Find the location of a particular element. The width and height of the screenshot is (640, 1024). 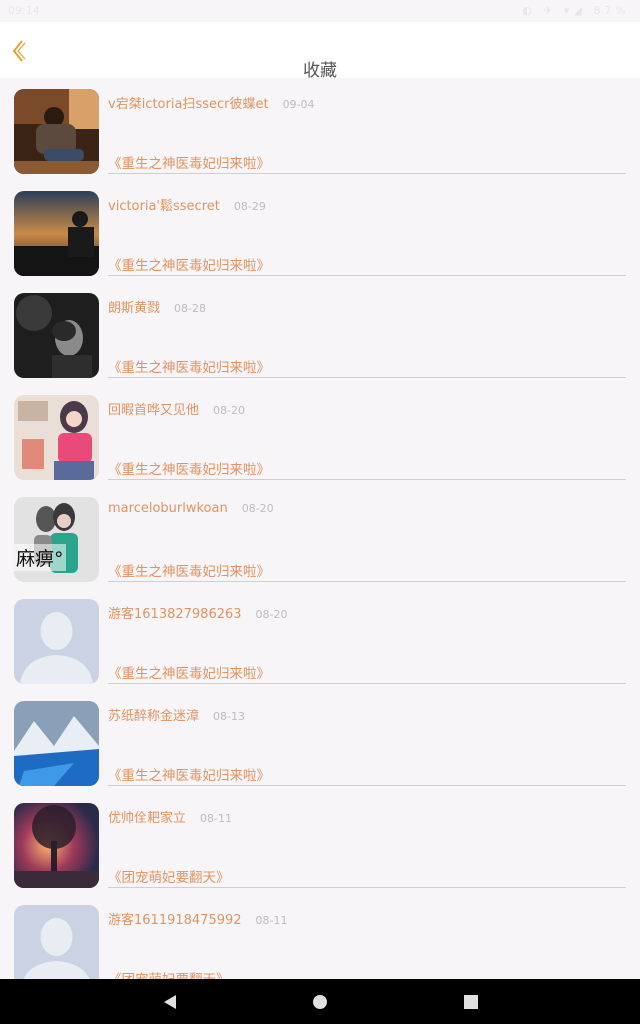

user-name: marceloburlwkoan 08-20 is located at coordinates (191, 508).